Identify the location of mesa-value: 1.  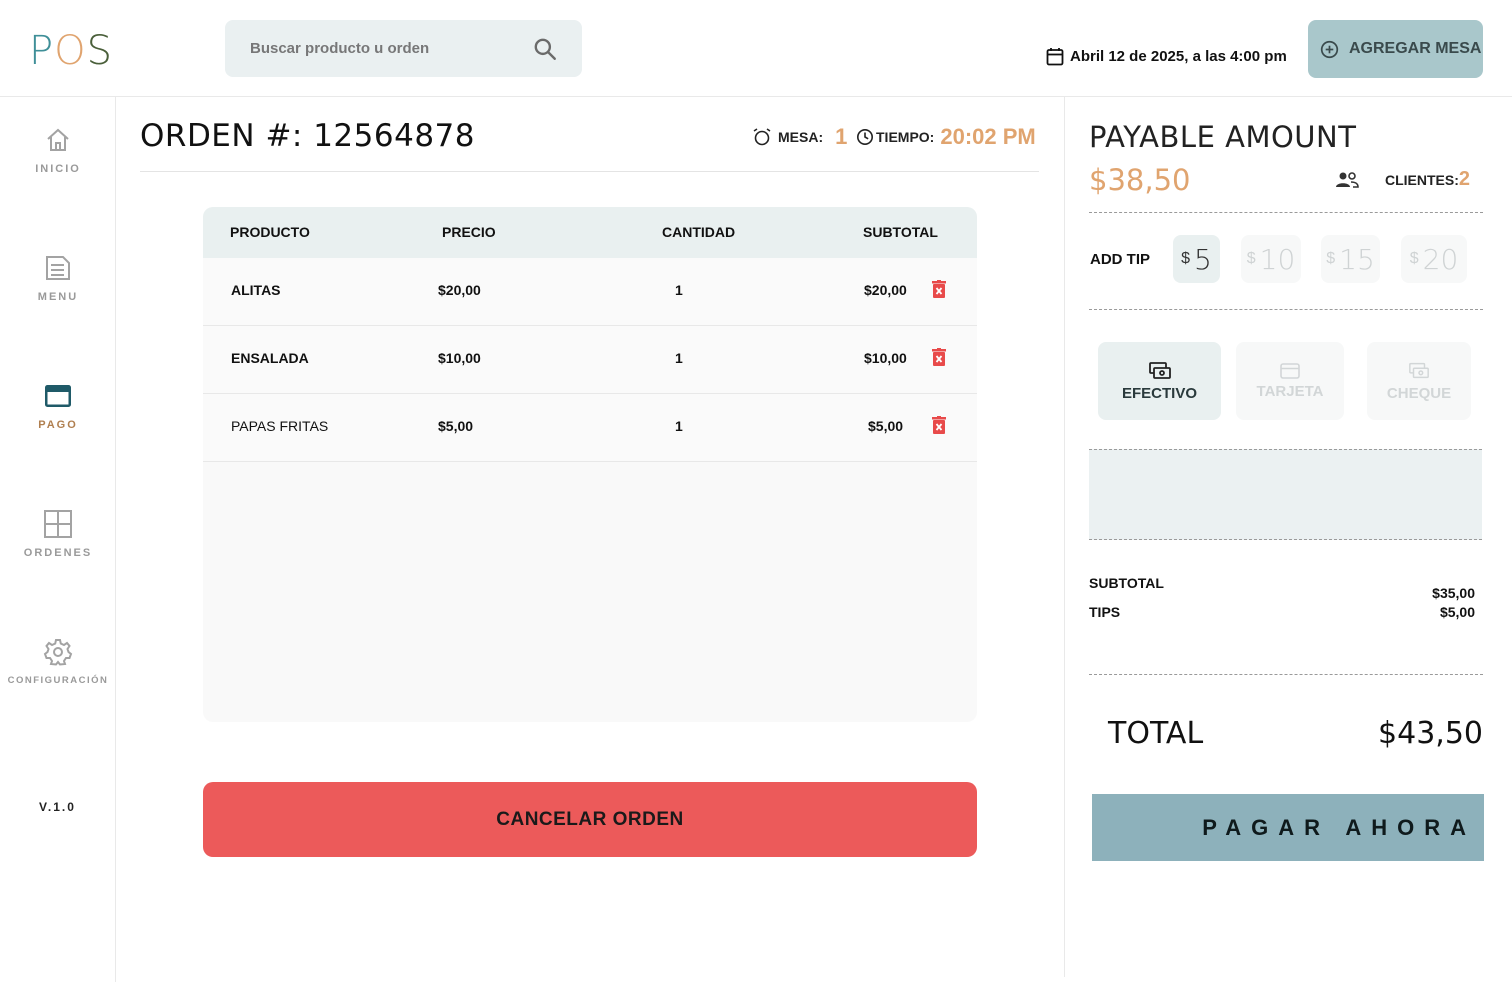
(841, 136).